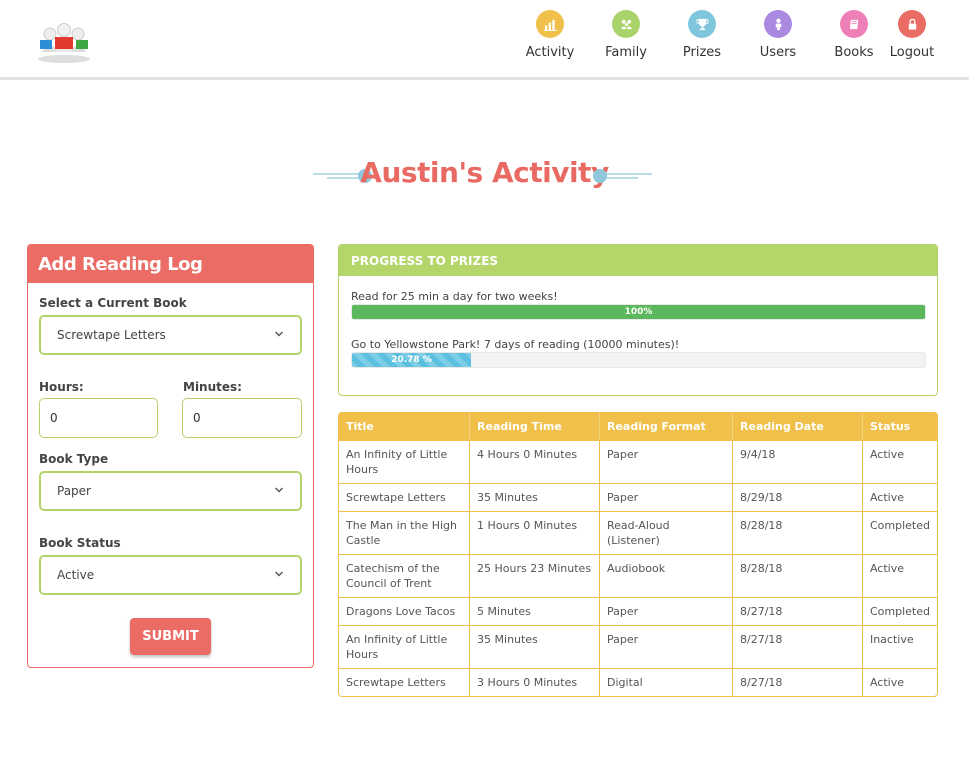 This screenshot has height=766, width=969. What do you see at coordinates (454, 296) in the screenshot?
I see `goal-text: Read for 25 min a day for two weeks!` at bounding box center [454, 296].